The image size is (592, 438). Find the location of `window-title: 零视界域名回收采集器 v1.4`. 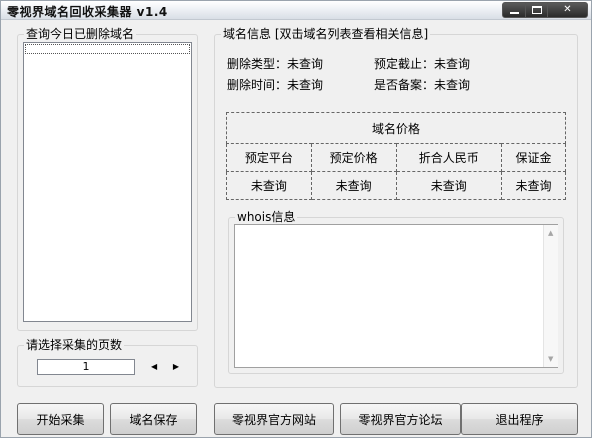

window-title: 零视界域名回收采集器 v1.4 is located at coordinates (87, 12).